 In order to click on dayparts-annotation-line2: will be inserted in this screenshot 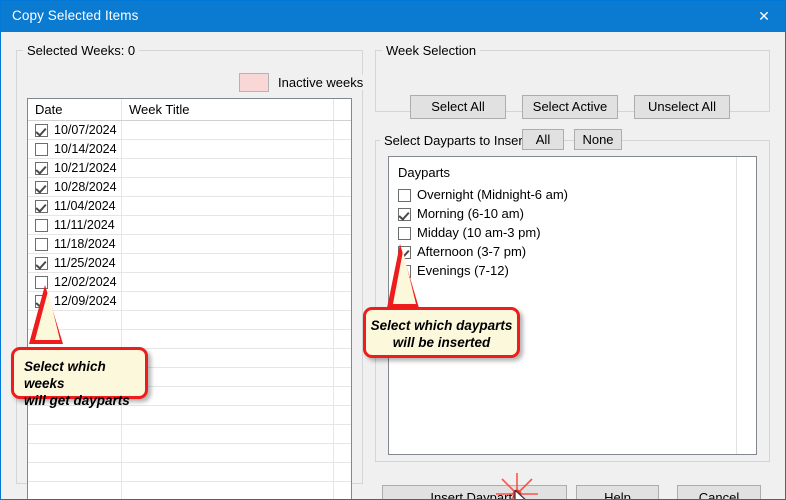, I will do `click(441, 342)`.